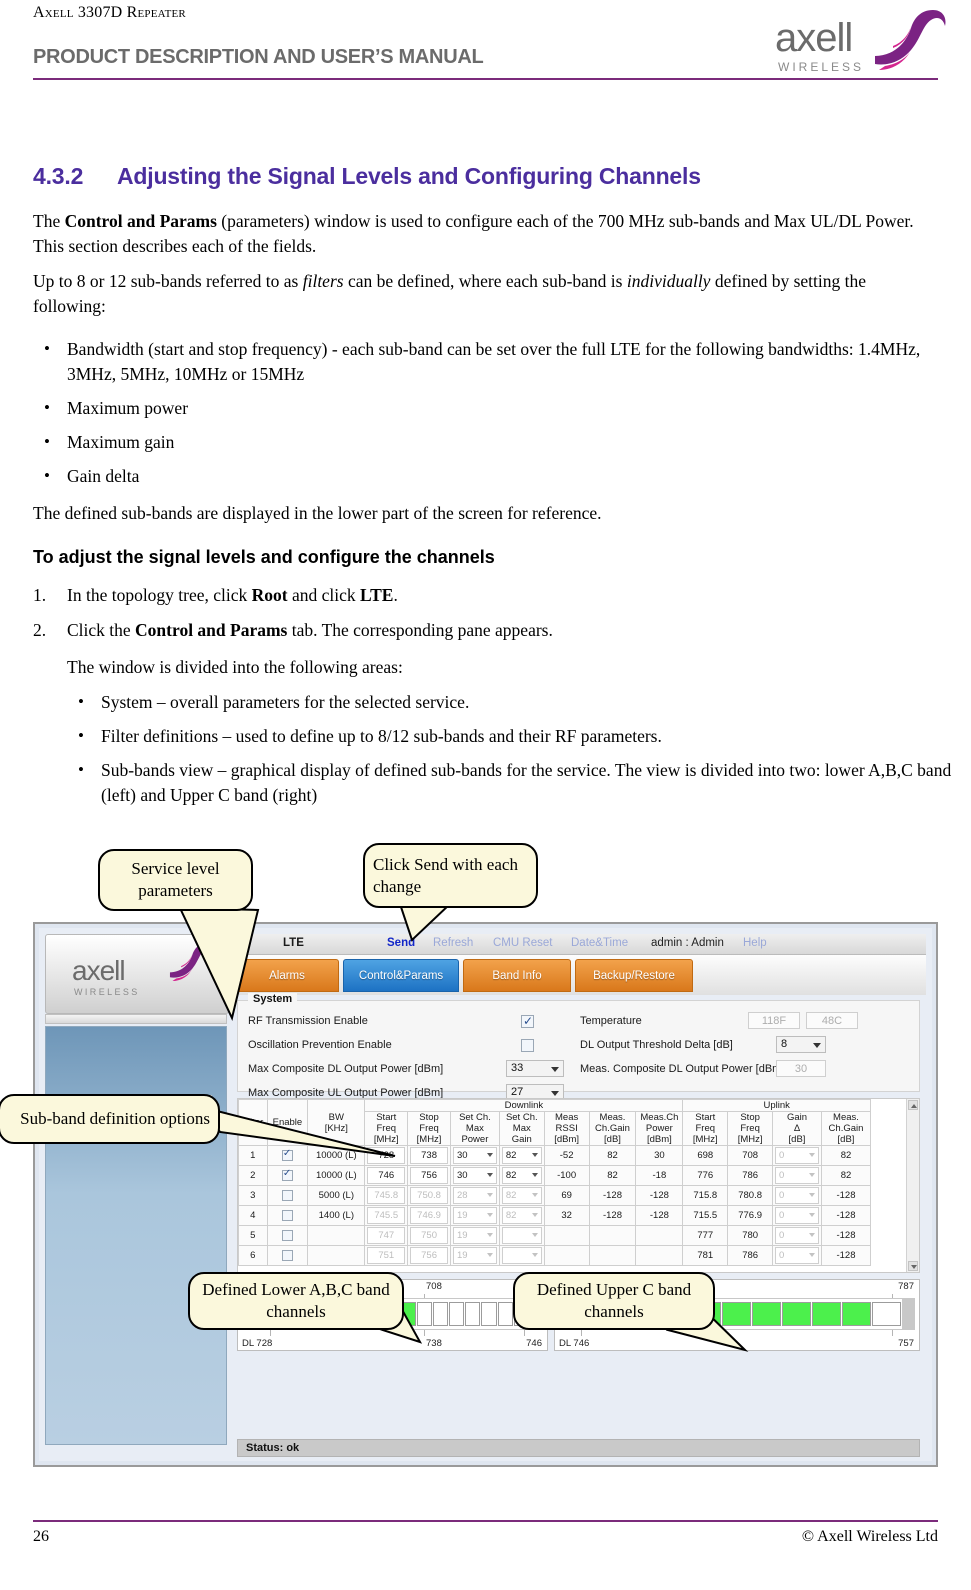  I want to click on list-item: Maximum gain, so click(483, 442).